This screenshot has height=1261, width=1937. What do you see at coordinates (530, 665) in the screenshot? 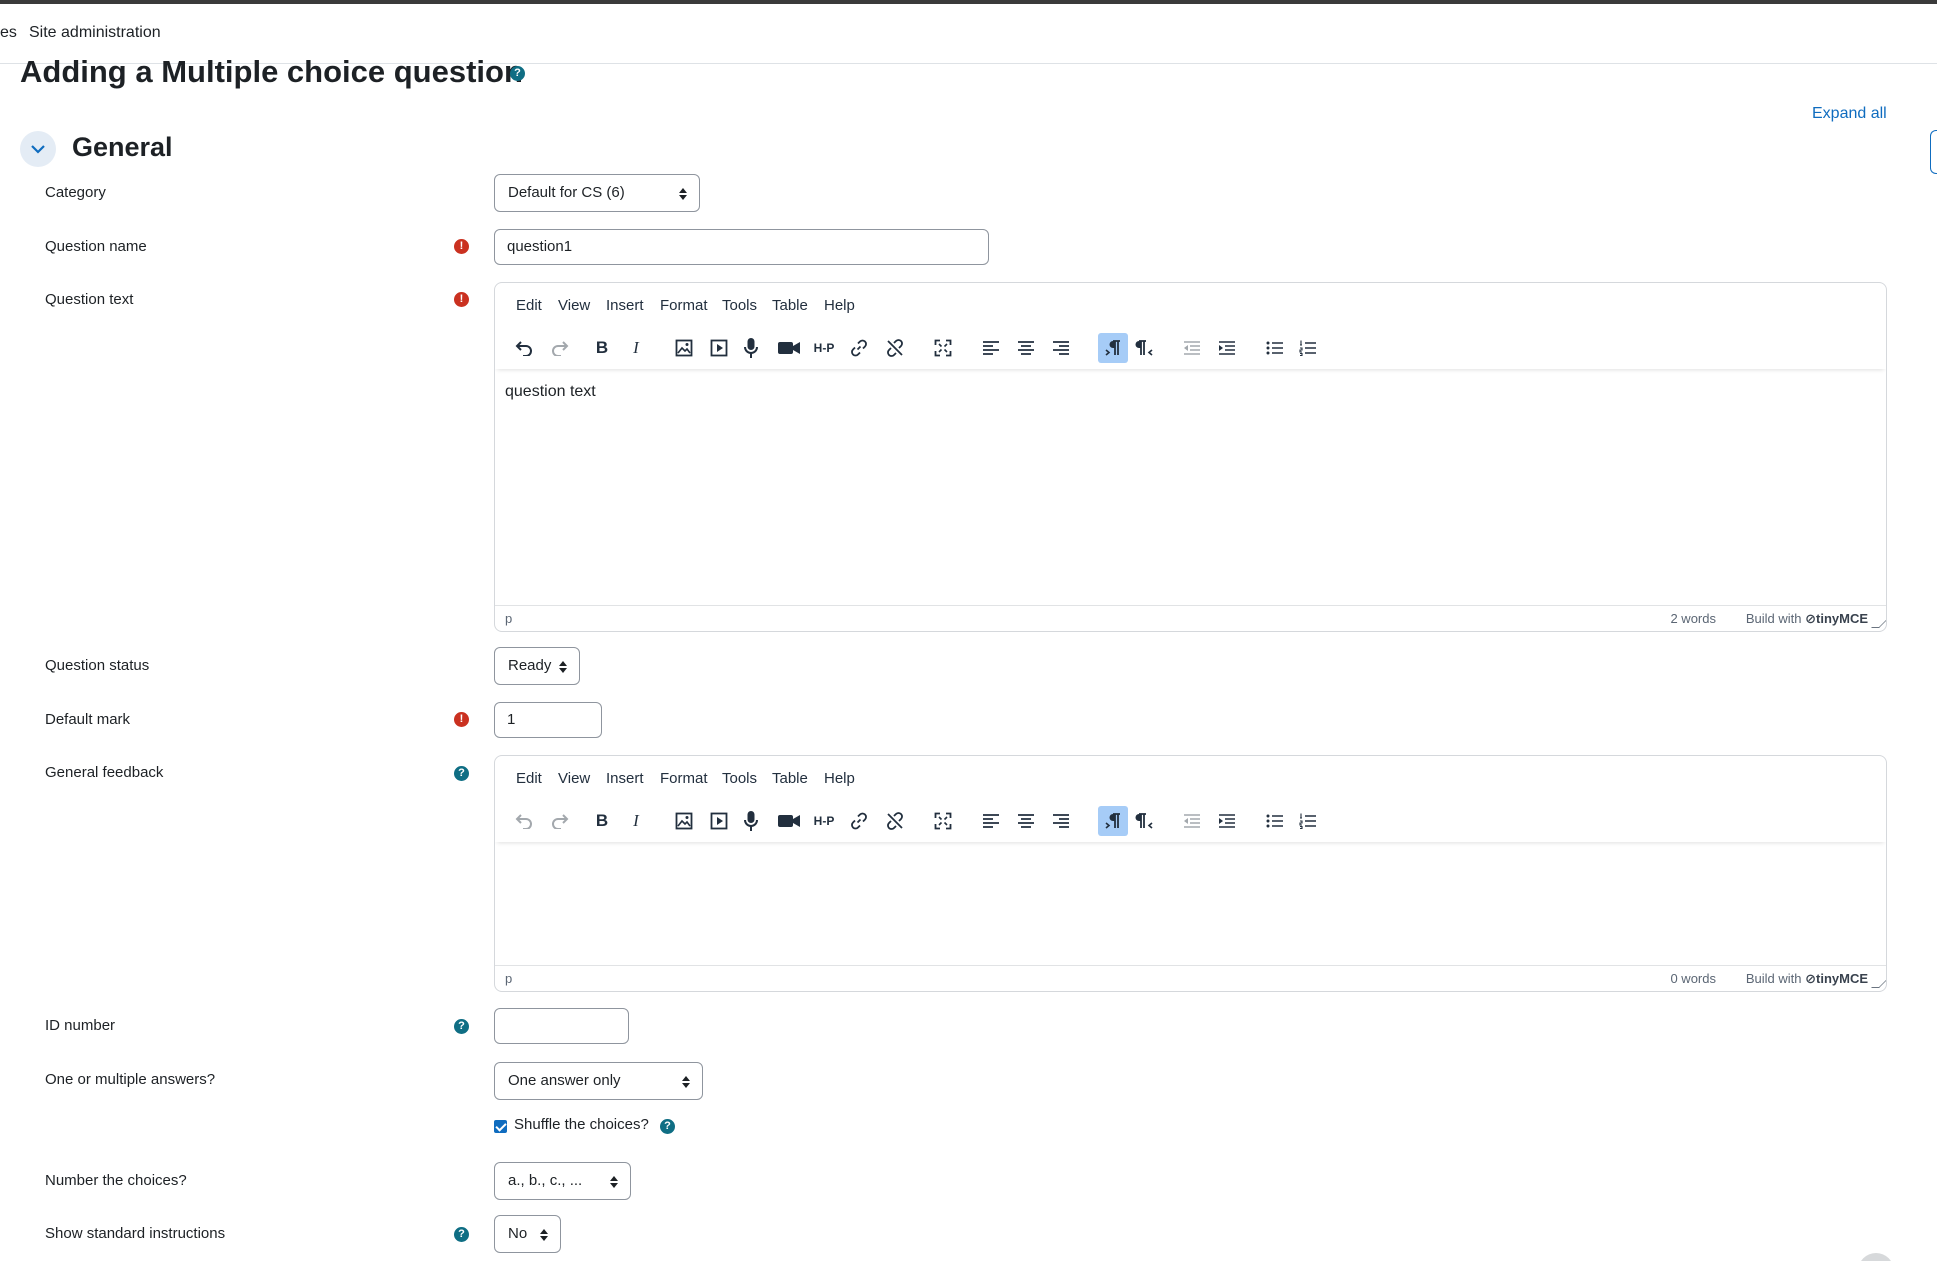
I see `question-status-value: Ready` at bounding box center [530, 665].